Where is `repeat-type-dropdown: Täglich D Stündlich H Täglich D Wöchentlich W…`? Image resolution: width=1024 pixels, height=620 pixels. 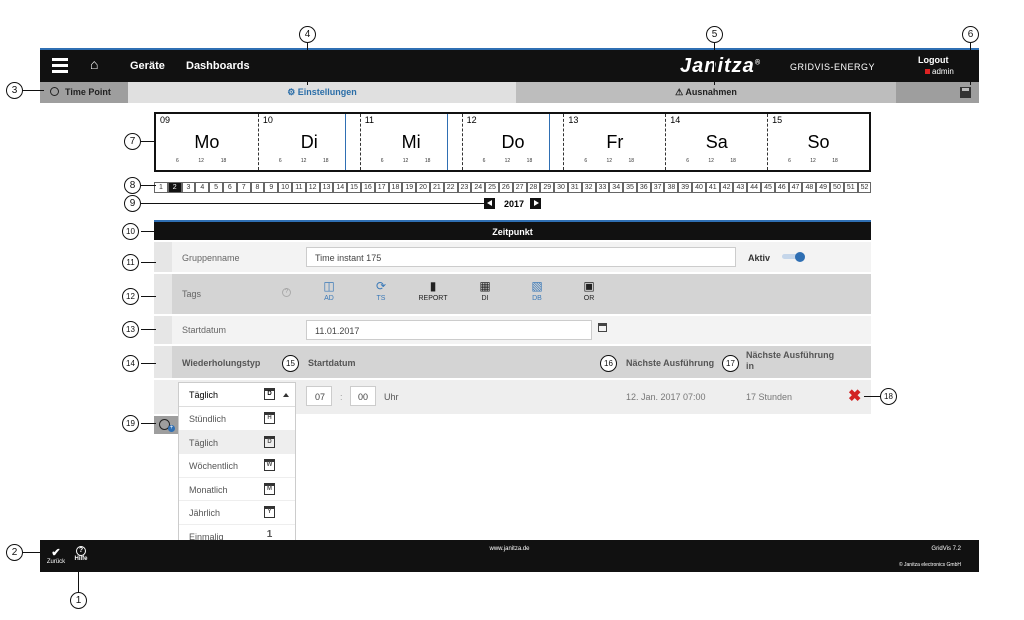
repeat-type-dropdown: Täglich D Stündlich H Täglich D Wöchentlich W… is located at coordinates (237, 465).